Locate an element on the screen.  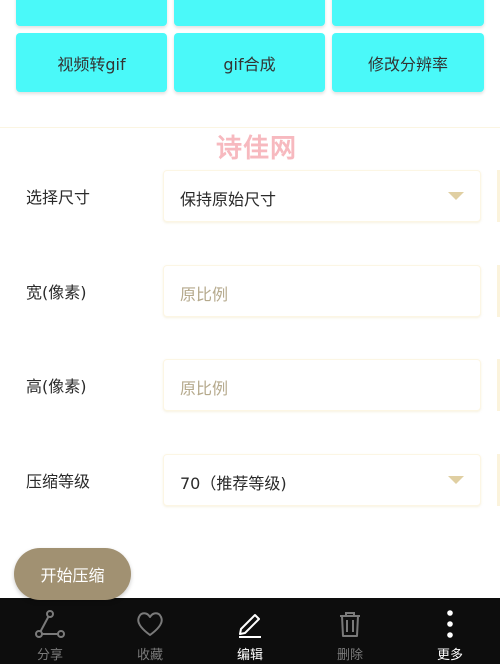
nav-more-label: 更多 is located at coordinates (449, 655).